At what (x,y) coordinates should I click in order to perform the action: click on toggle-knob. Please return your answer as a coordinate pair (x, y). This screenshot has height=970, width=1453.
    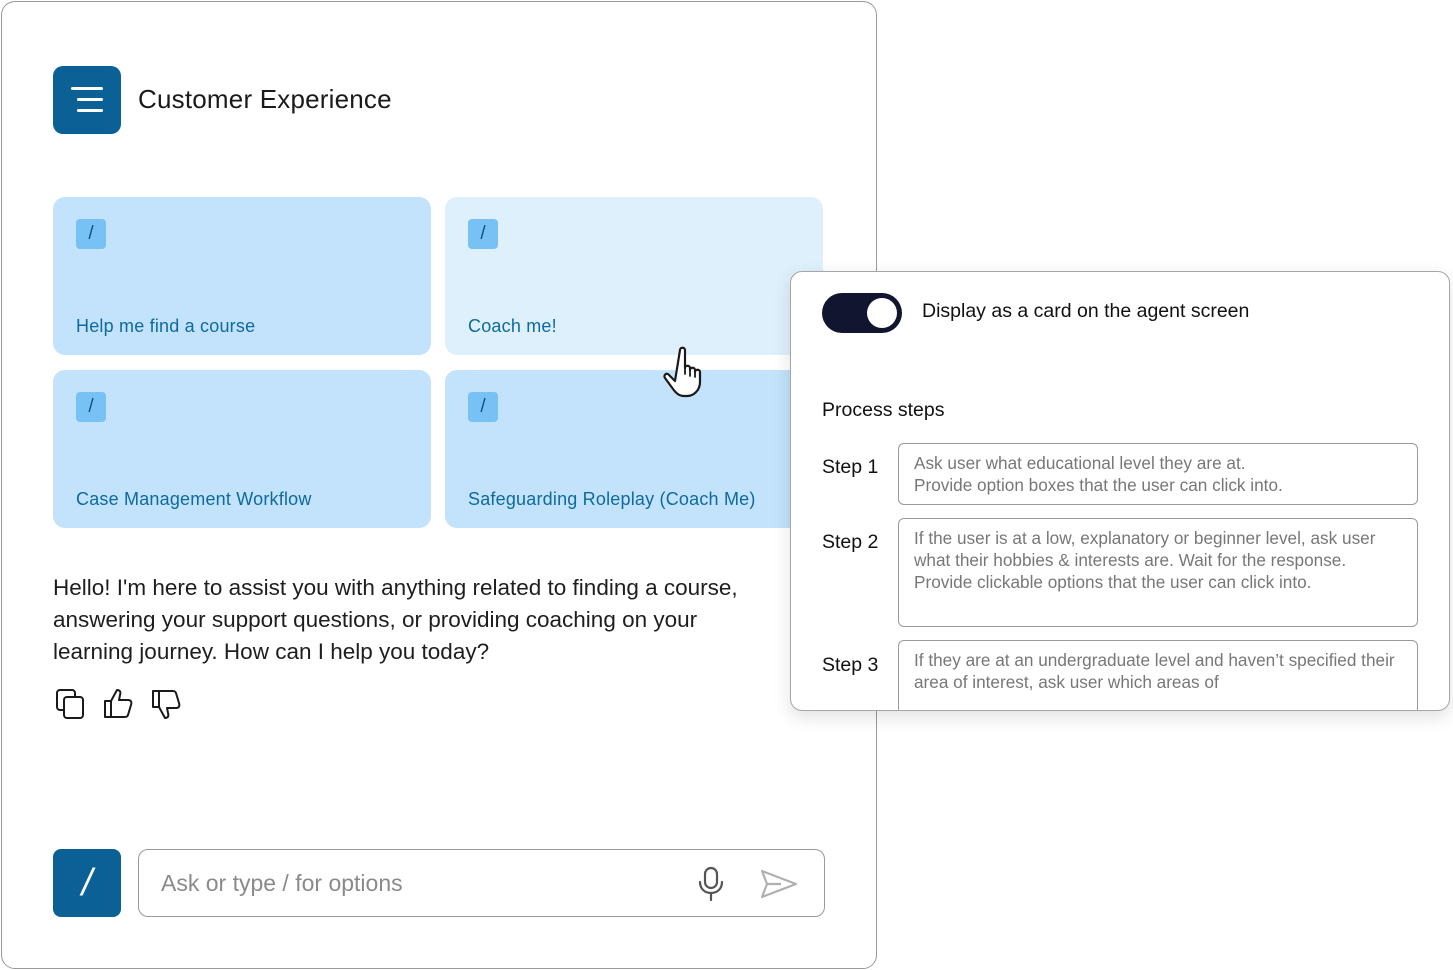
    Looking at the image, I should click on (882, 313).